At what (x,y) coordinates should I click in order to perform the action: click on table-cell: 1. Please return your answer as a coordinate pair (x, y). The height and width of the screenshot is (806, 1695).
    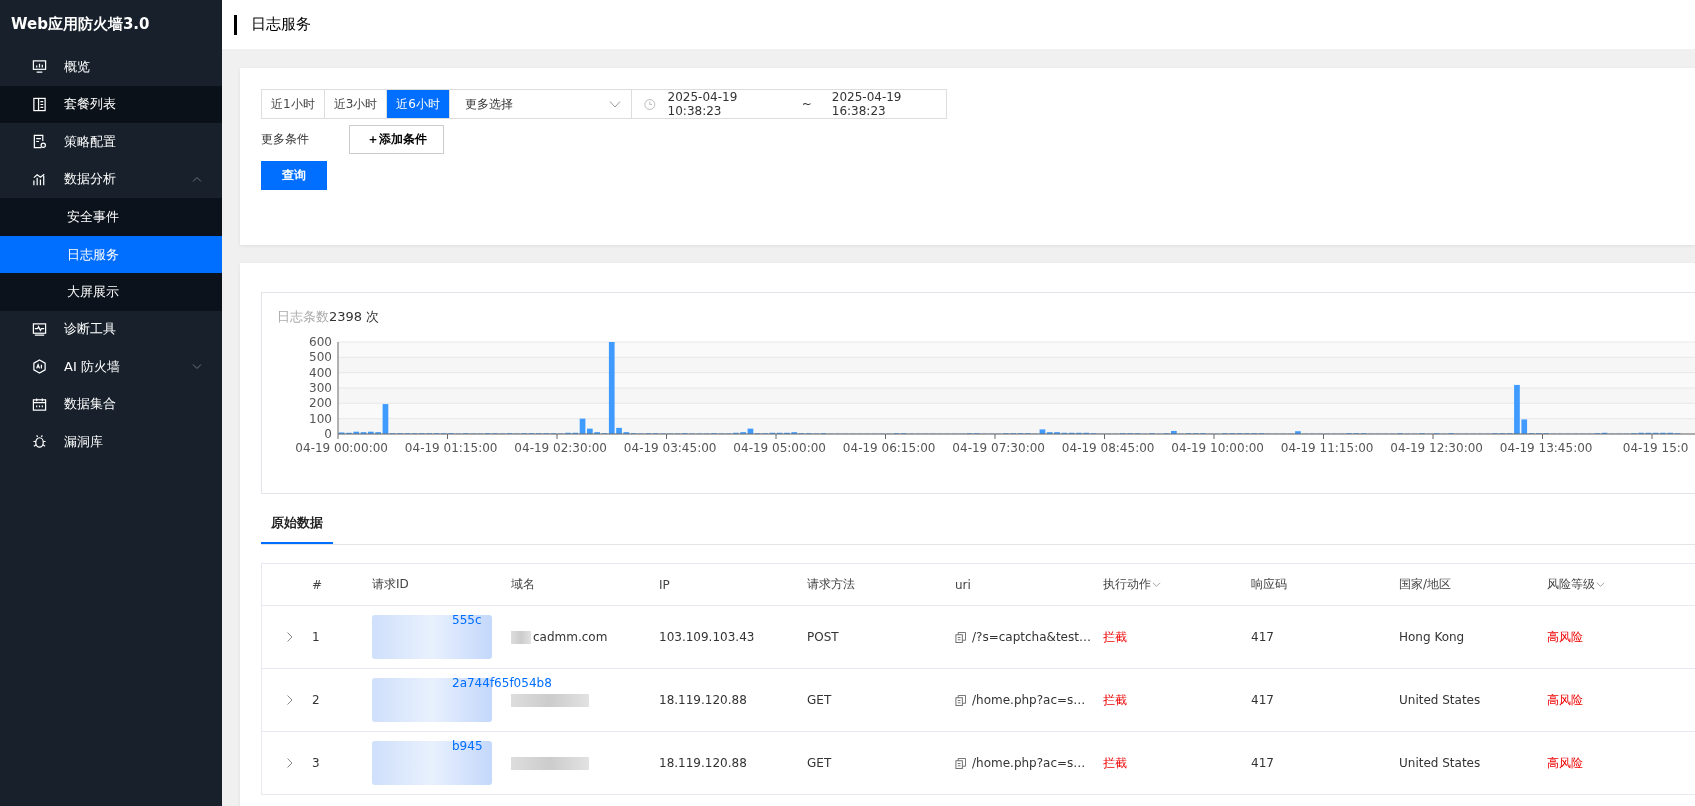
    Looking at the image, I should click on (316, 637).